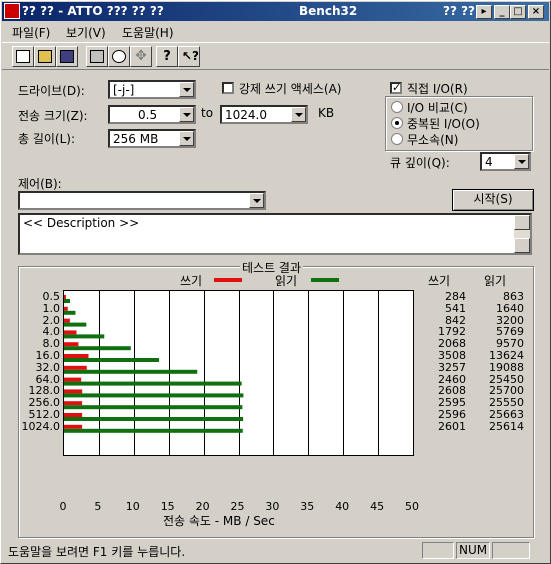  I want to click on save-icon, so click(67, 56).